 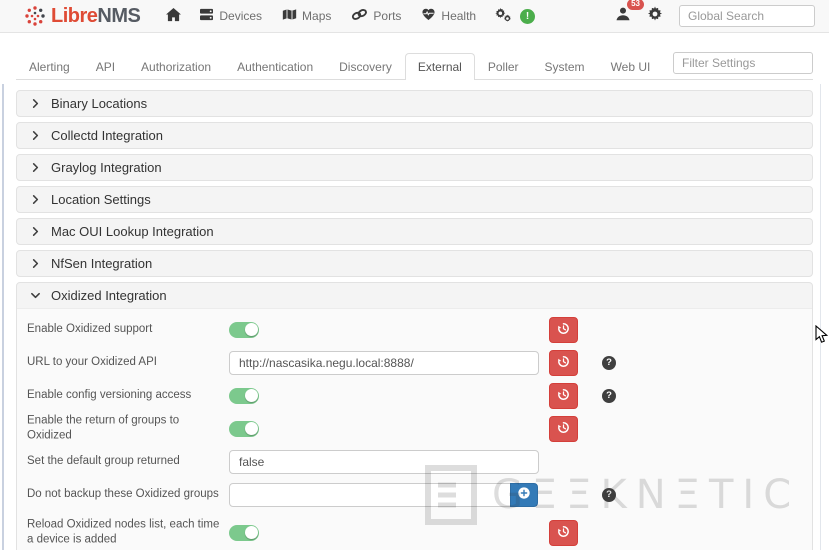 What do you see at coordinates (414, 329) in the screenshot?
I see `setting-row-enable-oxidized-support: Enable Oxidized support` at bounding box center [414, 329].